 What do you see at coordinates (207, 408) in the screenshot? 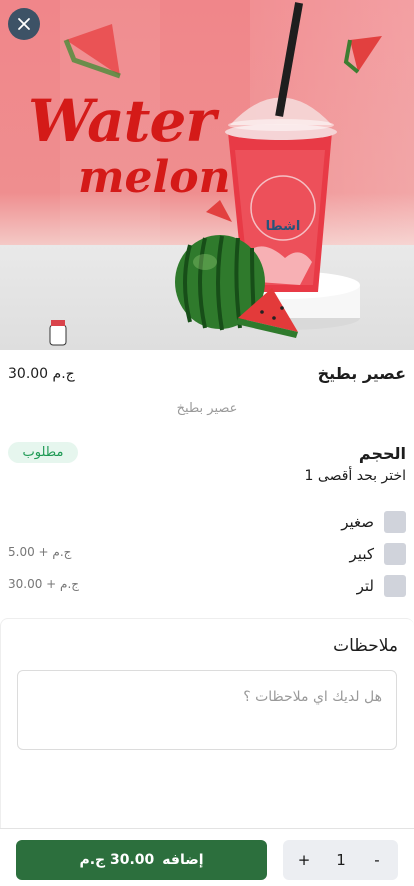
I see `product-description: عصير بطيخ` at bounding box center [207, 408].